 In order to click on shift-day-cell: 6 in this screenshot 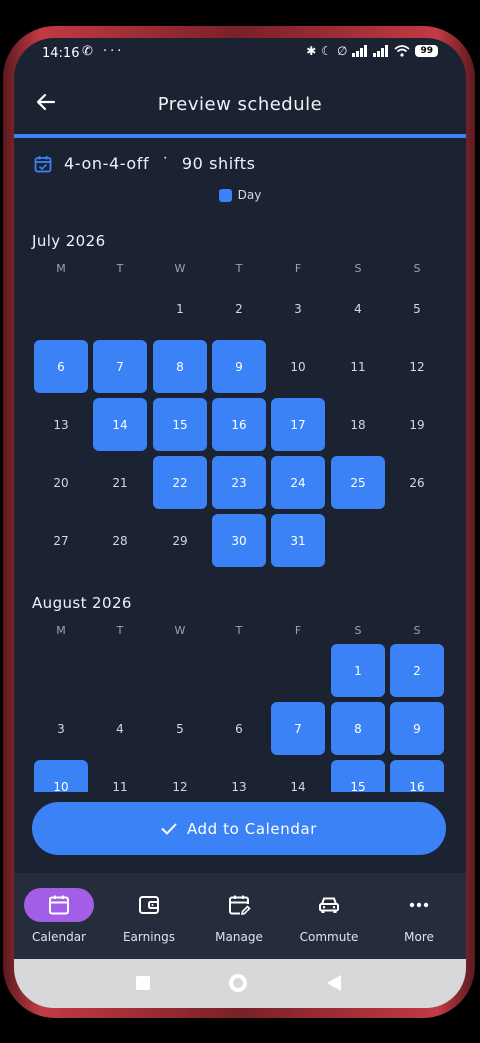, I will do `click(61, 366)`.